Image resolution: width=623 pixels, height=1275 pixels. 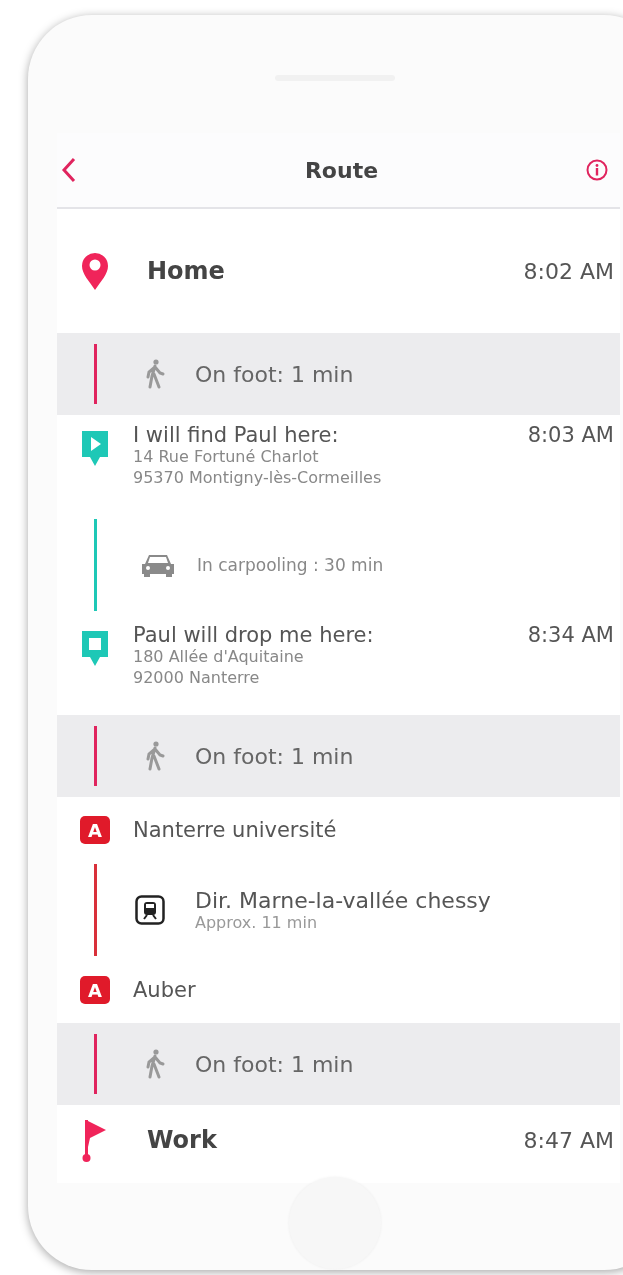 I want to click on address-line: 95370 Montigny-lès-Cormeilles, so click(x=258, y=478).